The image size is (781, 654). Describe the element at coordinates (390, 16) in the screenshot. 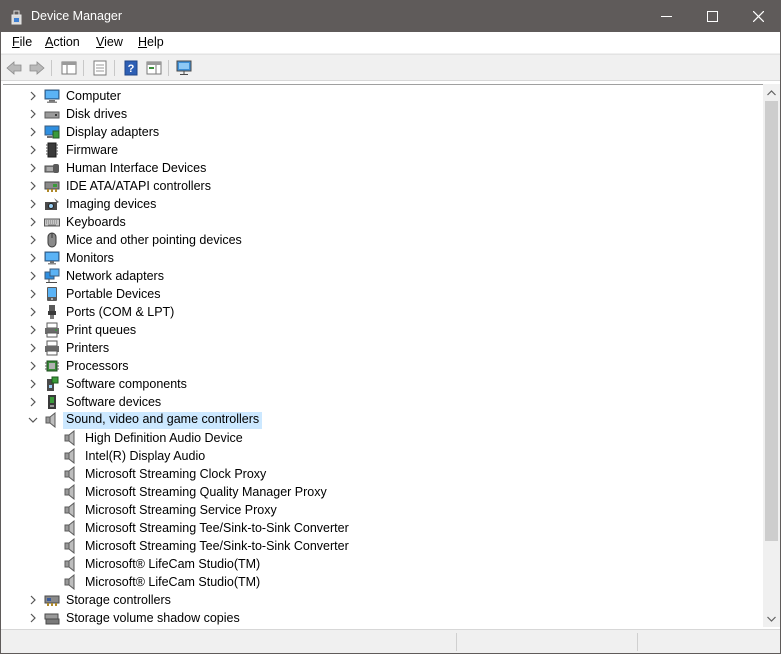

I see `title-bar: Device Manager` at that location.